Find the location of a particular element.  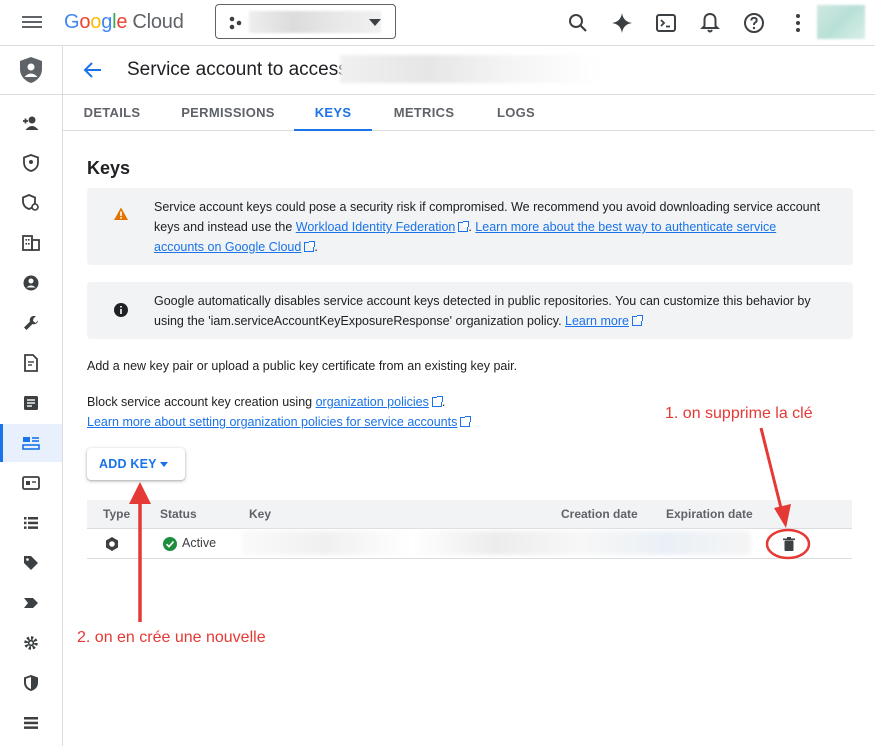

tab-permissions: PERMISSIONS is located at coordinates (228, 113).